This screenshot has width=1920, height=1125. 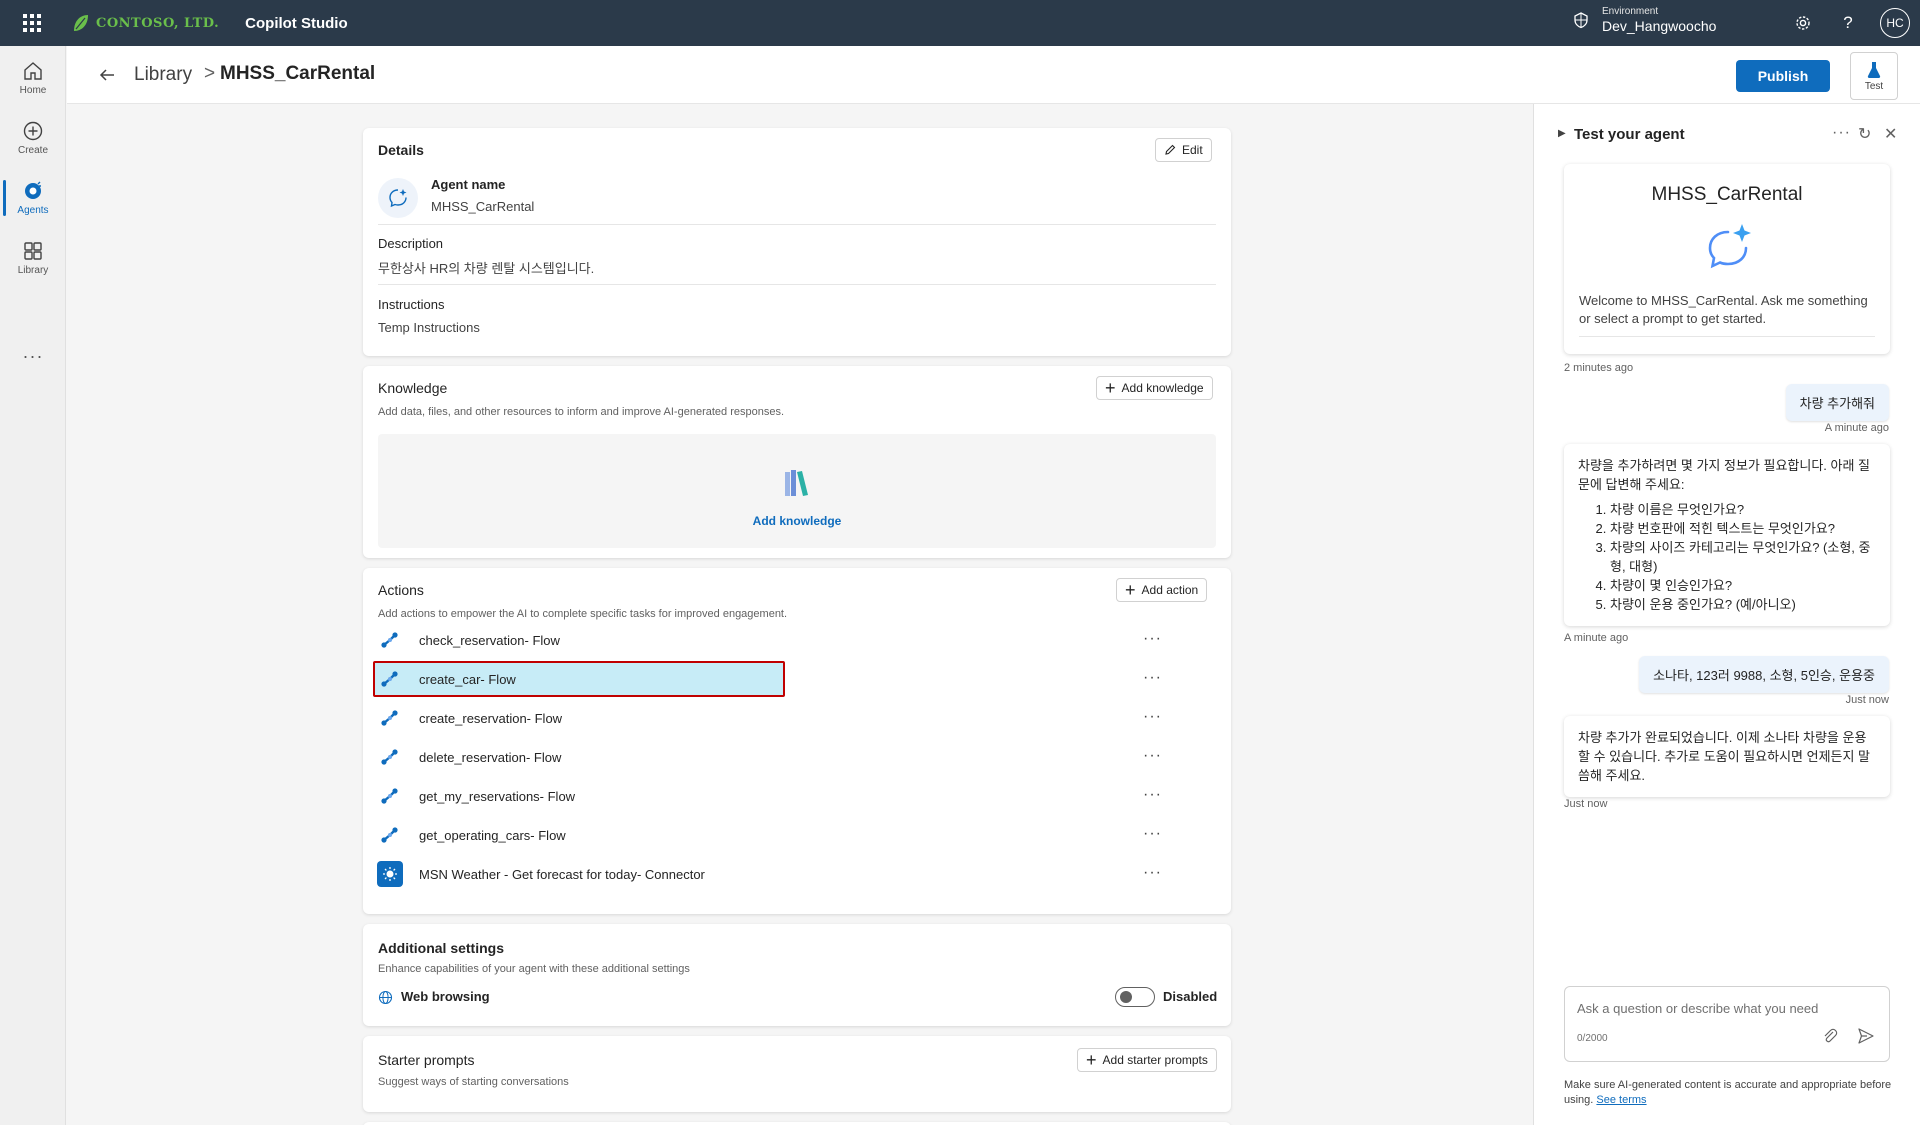 What do you see at coordinates (1743, 585) in the screenshot?
I see `list-item: 차량이 몇 인승인가요?` at bounding box center [1743, 585].